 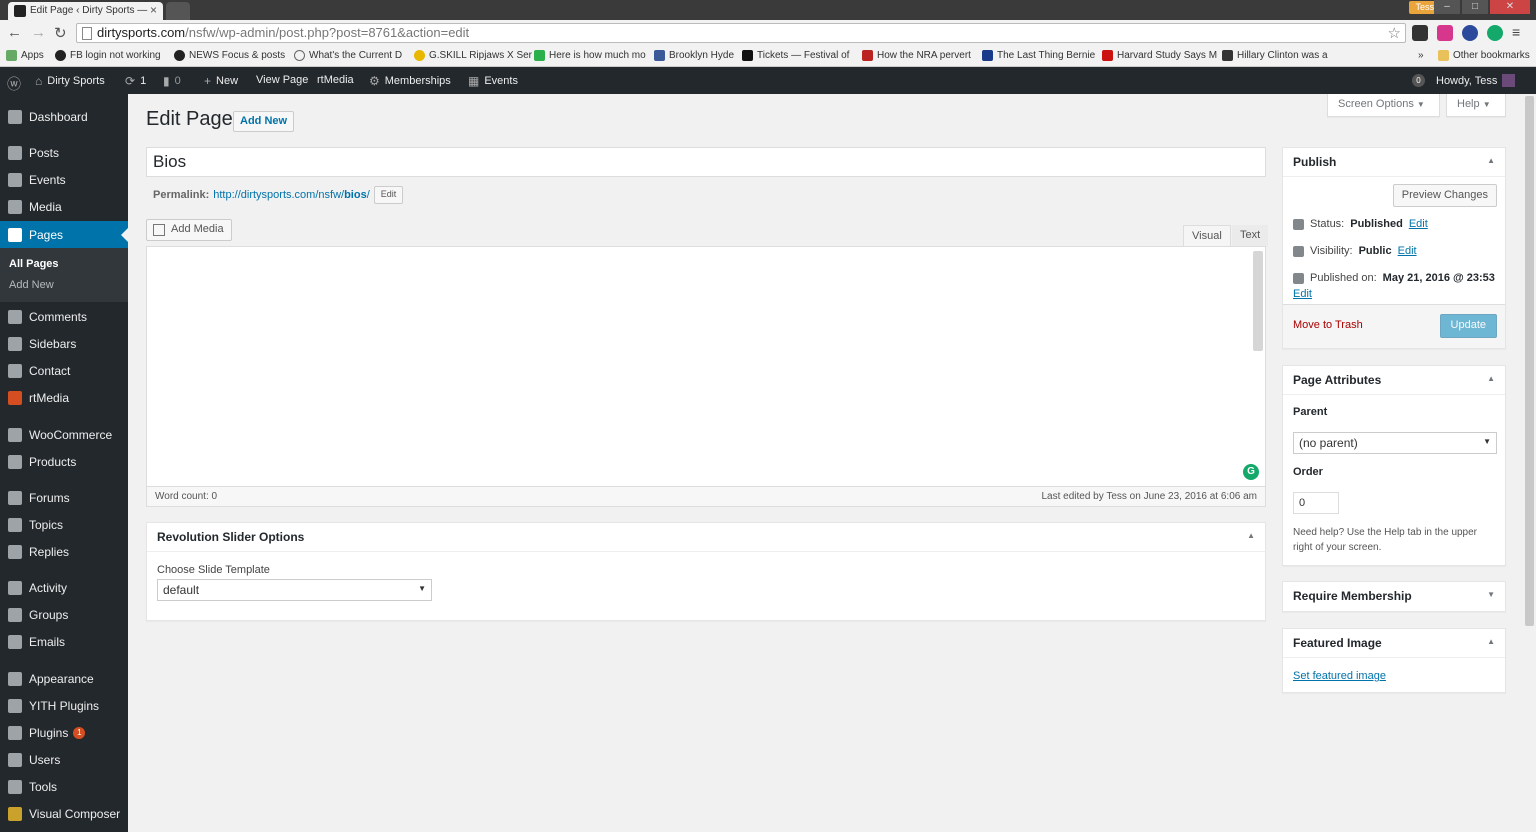 I want to click on revolution-slider-header: Revolution Slider Options ▲, so click(x=706, y=537).